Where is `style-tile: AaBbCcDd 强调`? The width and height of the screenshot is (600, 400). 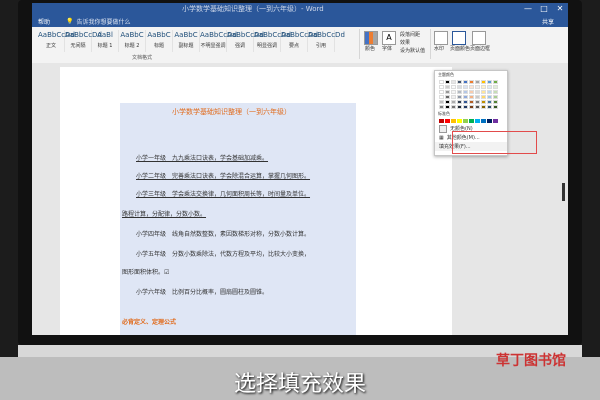 style-tile: AaBbCcDd 强调 is located at coordinates (245, 41).